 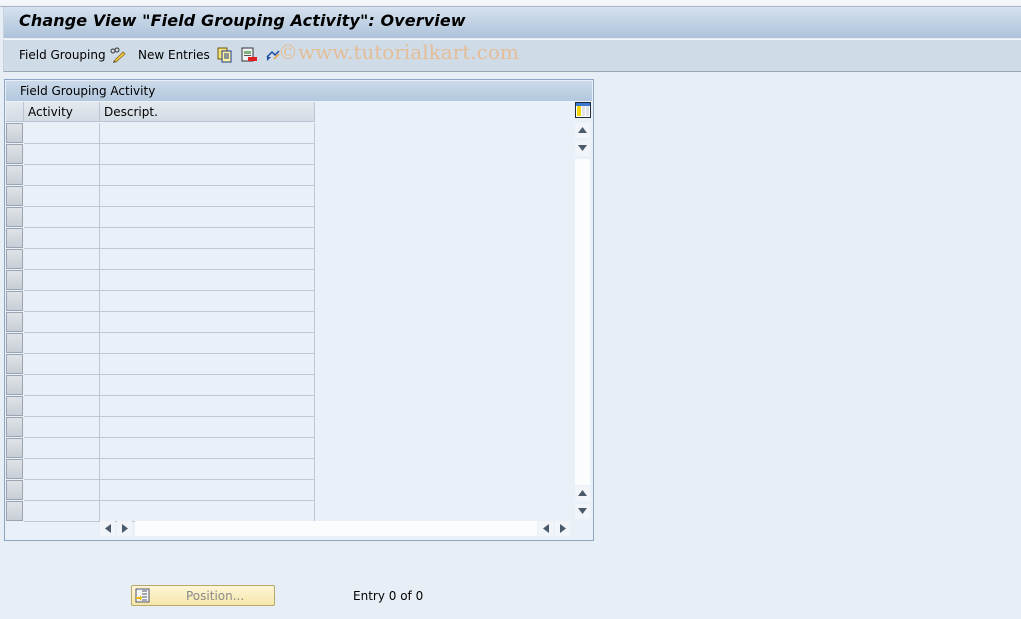 I want to click on column-header-description: Descript., so click(x=207, y=112).